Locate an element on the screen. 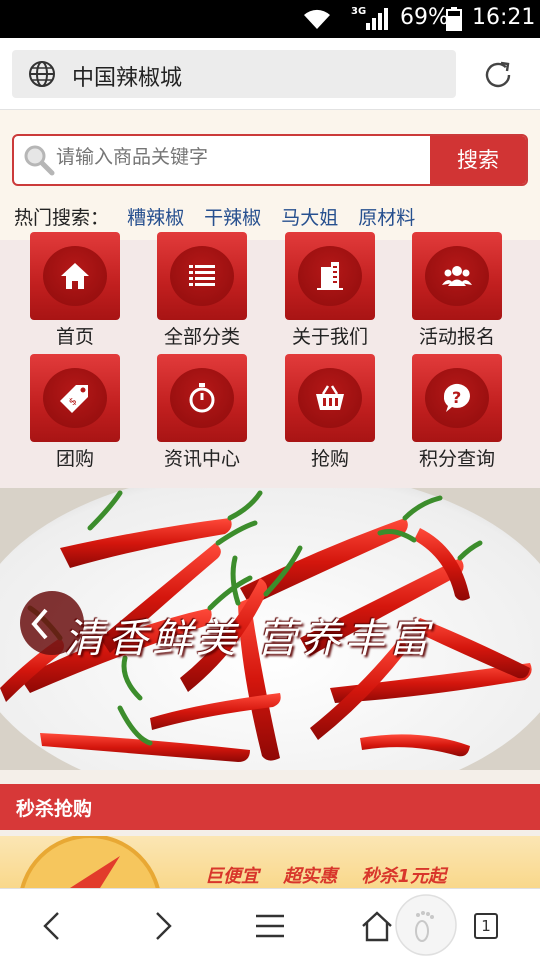 The width and height of the screenshot is (540, 960). promo-text: 巨便宜 is located at coordinates (232, 876).